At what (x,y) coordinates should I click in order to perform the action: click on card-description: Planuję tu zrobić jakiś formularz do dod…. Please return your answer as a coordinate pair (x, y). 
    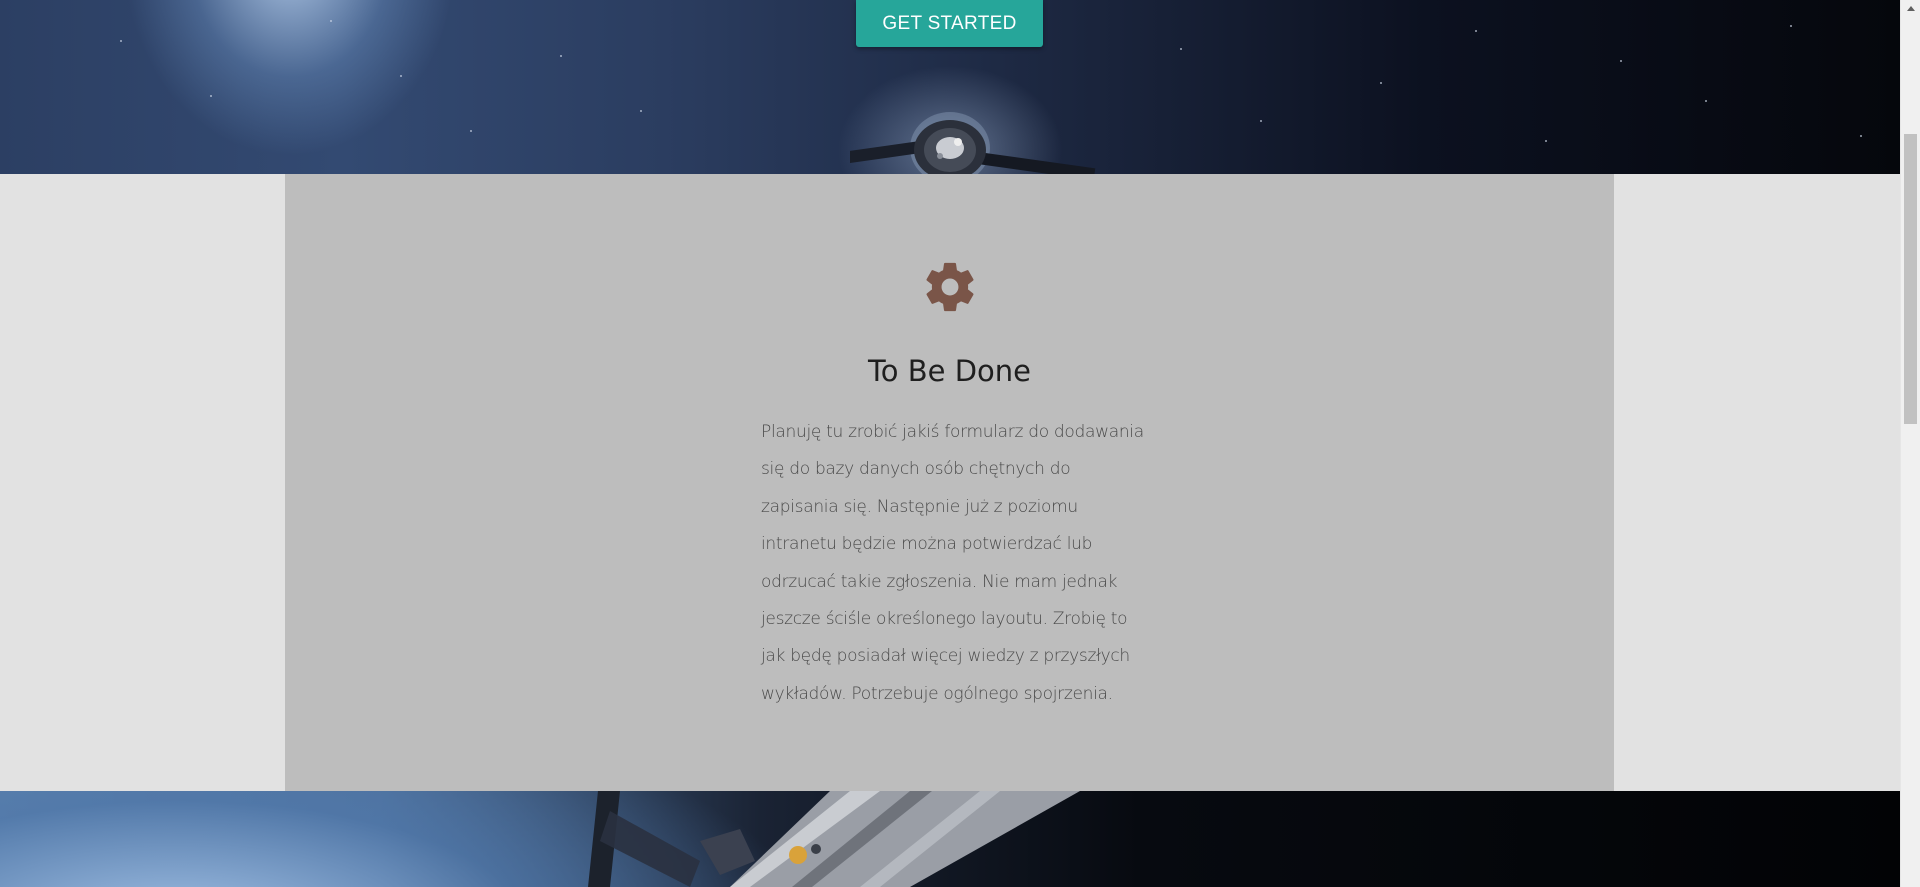
    Looking at the image, I should click on (952, 563).